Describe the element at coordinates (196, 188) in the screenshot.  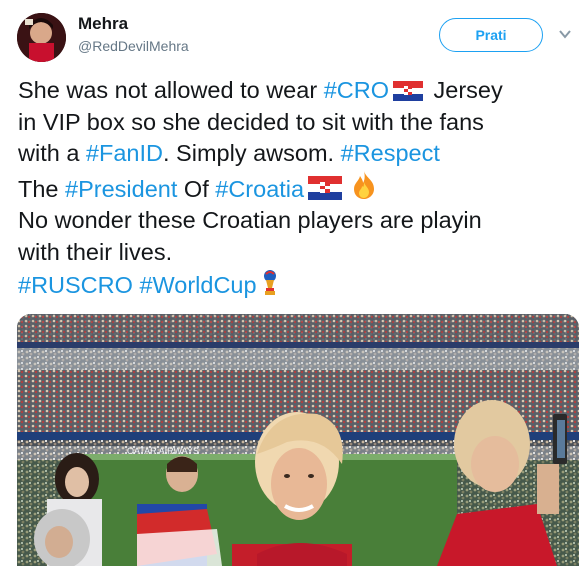
I see `tweet-text-segment: Of` at that location.